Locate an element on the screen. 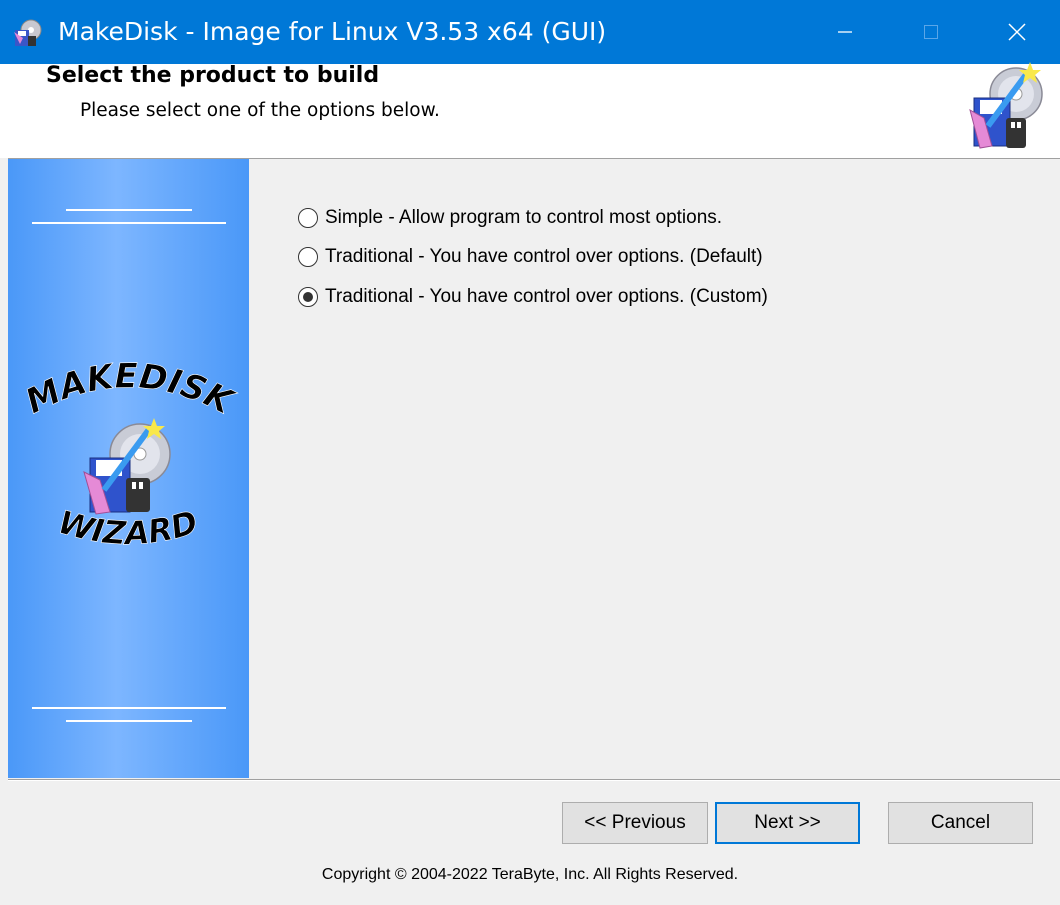 The width and height of the screenshot is (1060, 905). maximize-button is located at coordinates (931, 32).